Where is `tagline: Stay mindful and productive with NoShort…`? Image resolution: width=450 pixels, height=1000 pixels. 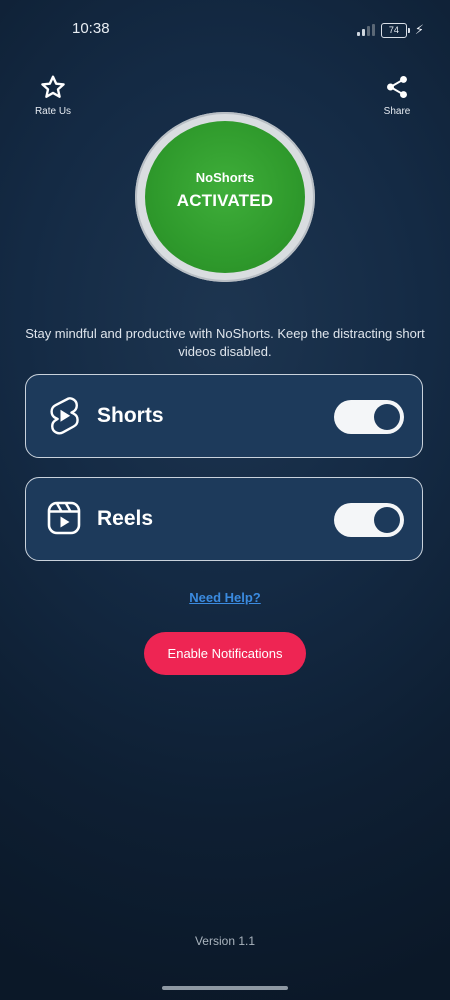 tagline: Stay mindful and productive with NoShort… is located at coordinates (225, 342).